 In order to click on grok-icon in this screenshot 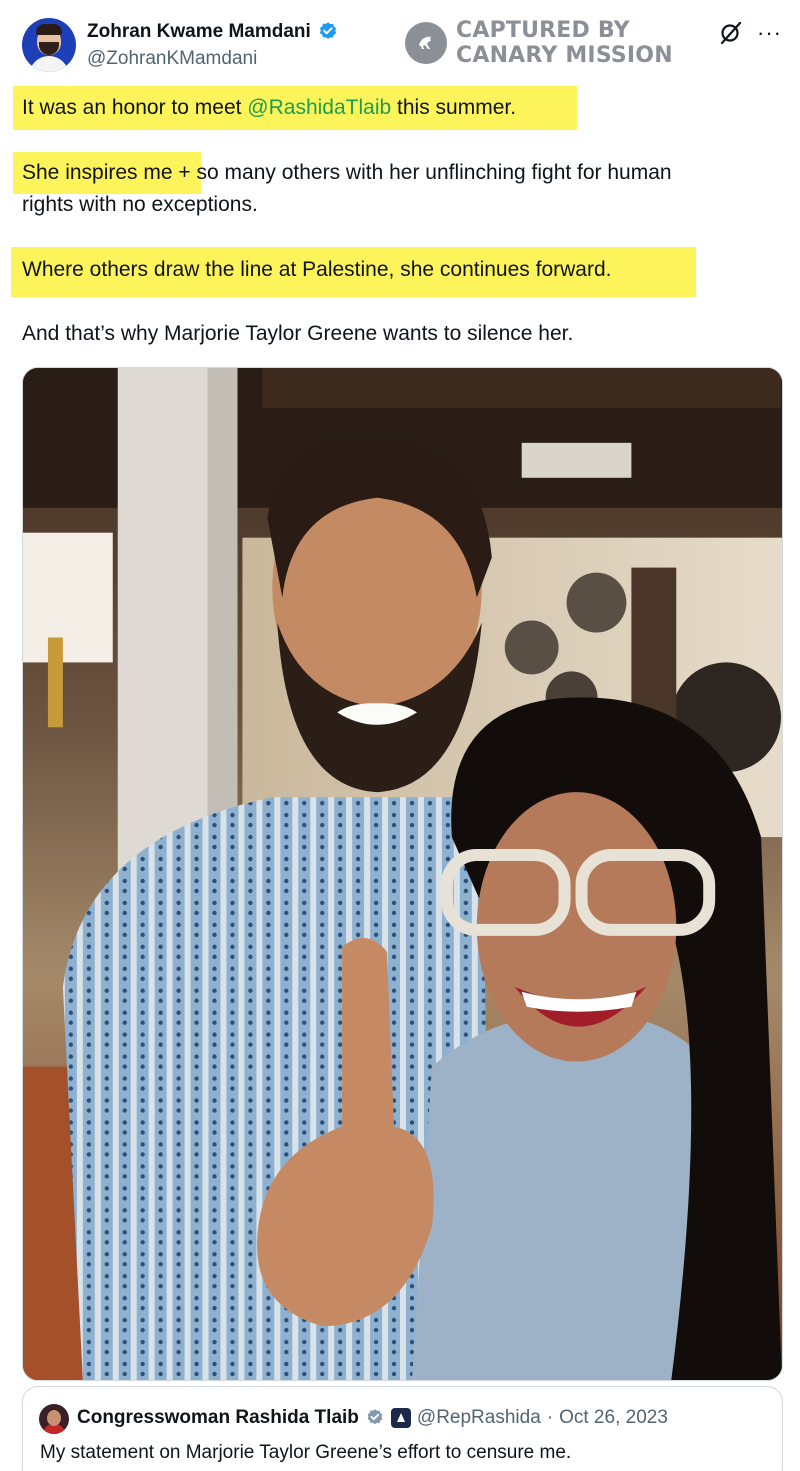, I will do `click(731, 33)`.